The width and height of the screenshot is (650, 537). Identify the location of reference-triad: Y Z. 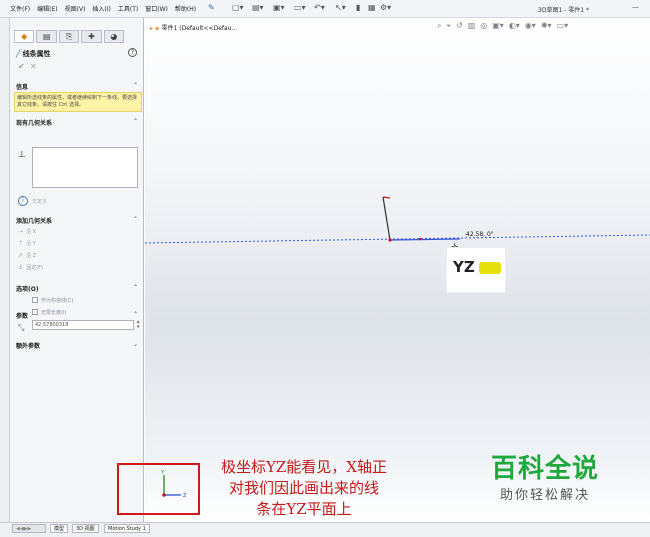
(173, 484).